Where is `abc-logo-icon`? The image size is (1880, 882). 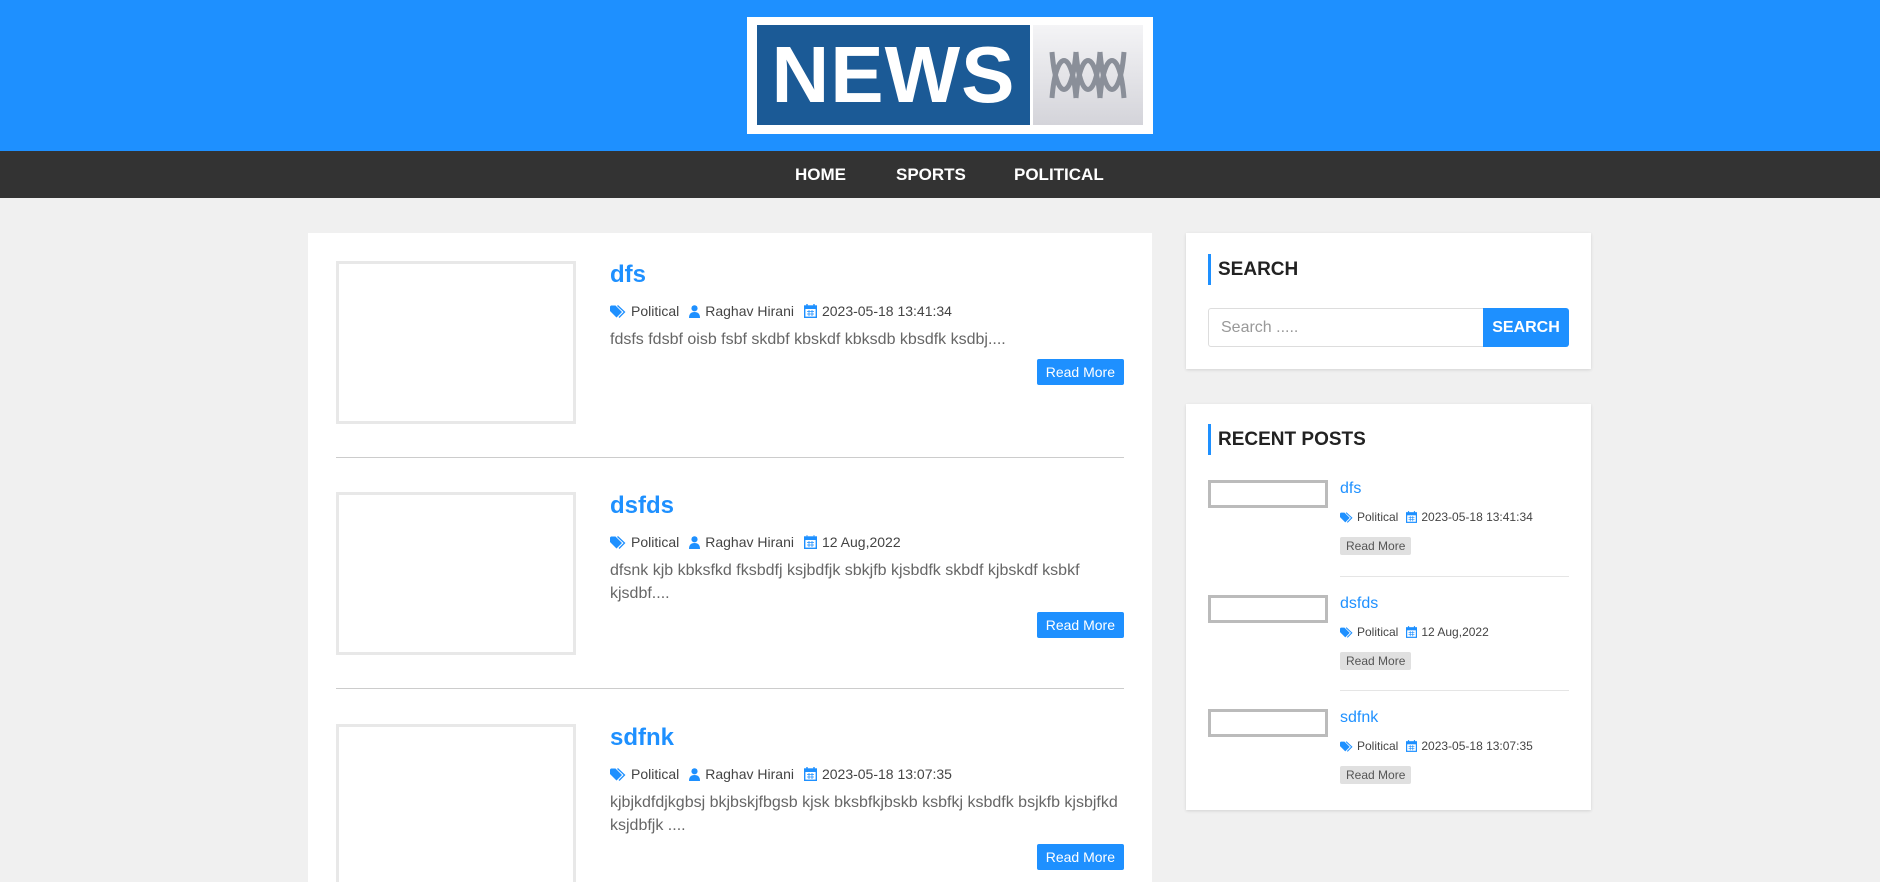
abc-logo-icon is located at coordinates (1088, 75).